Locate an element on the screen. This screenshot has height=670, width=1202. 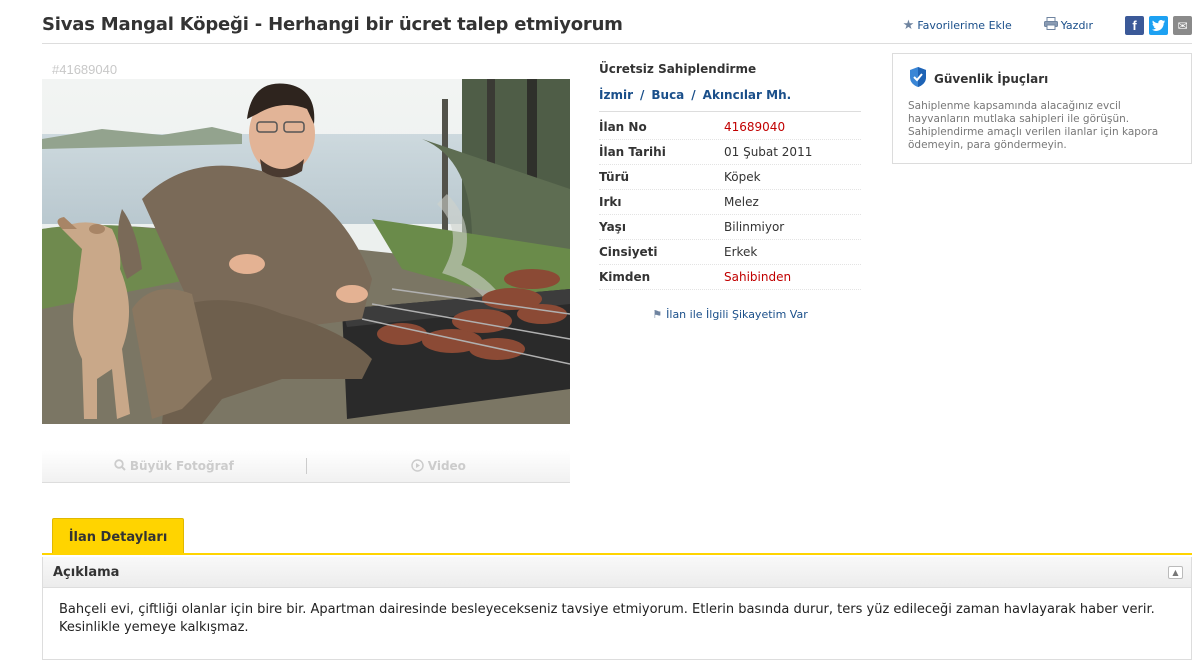
big-photo-label: Büyük Fotoğraf is located at coordinates (181, 466).